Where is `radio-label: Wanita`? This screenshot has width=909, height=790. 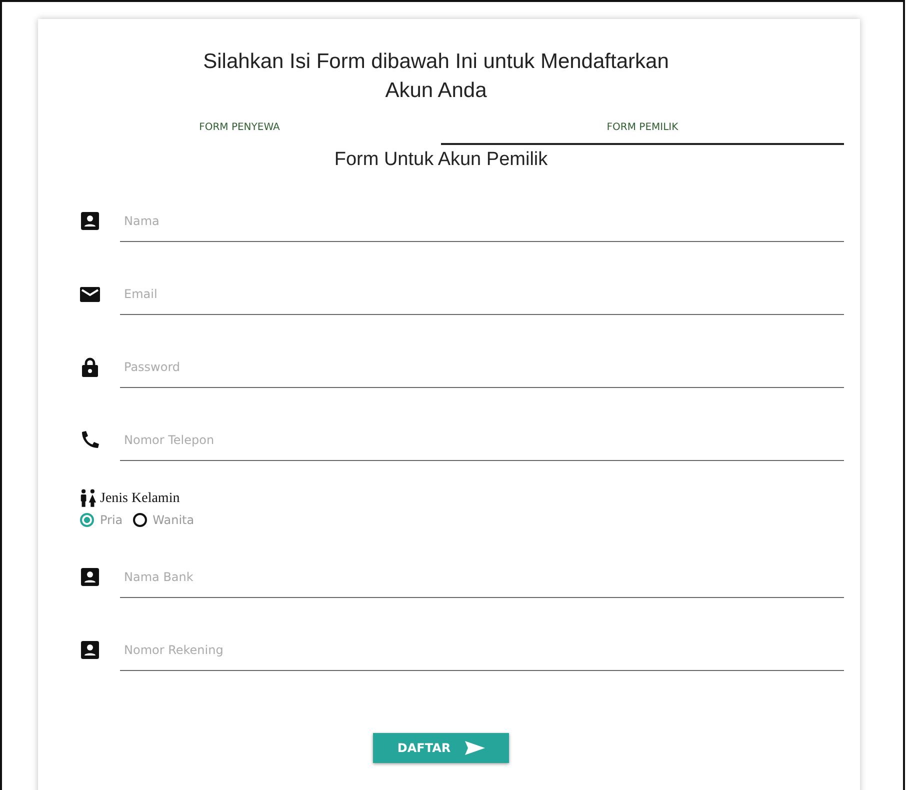
radio-label: Wanita is located at coordinates (173, 520).